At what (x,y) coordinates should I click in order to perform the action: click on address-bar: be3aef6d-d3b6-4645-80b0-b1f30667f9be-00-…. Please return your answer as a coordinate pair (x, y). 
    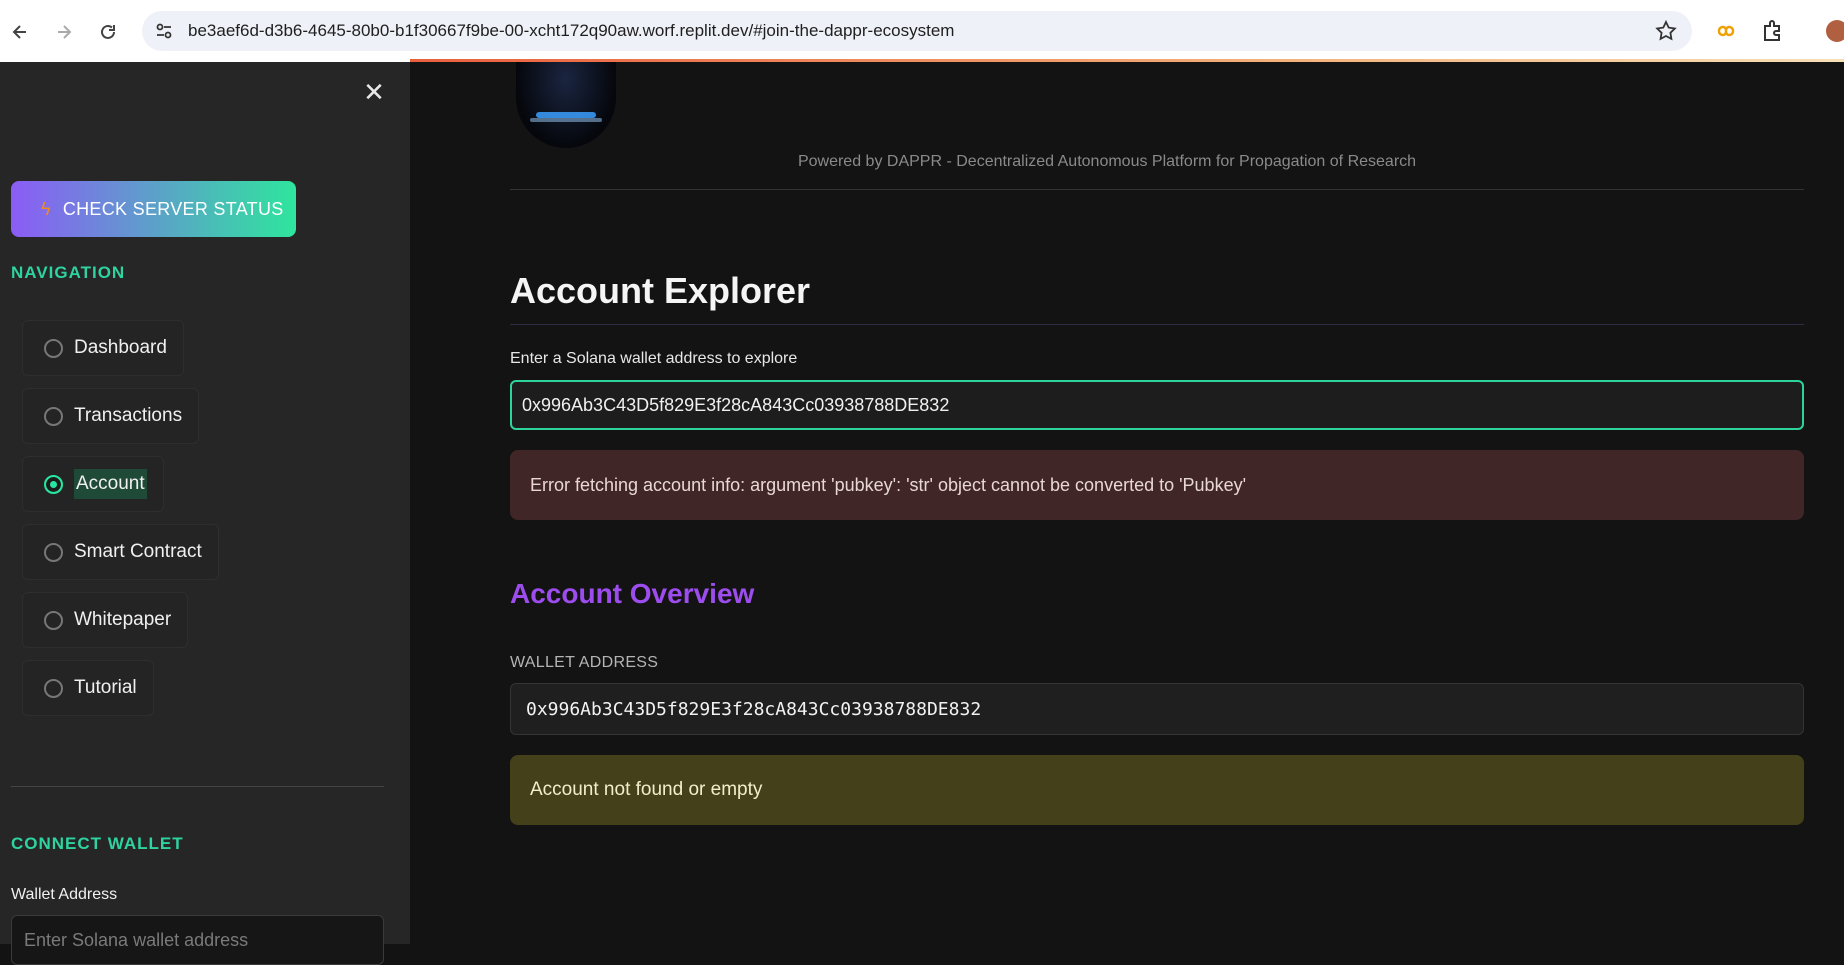
    Looking at the image, I should click on (917, 31).